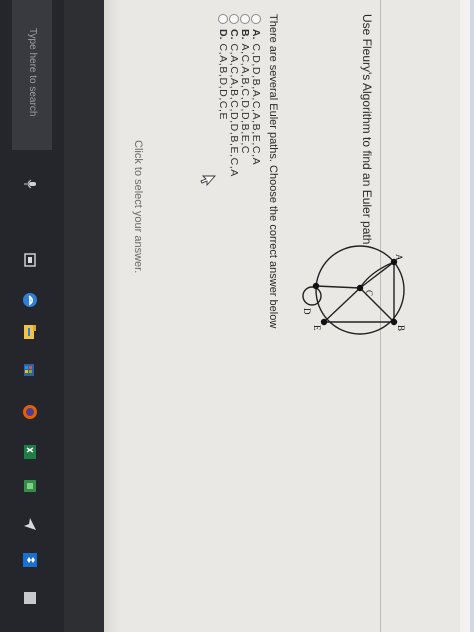 The image size is (474, 632). Describe the element at coordinates (360, 288) in the screenshot. I see `vertex-c` at that location.